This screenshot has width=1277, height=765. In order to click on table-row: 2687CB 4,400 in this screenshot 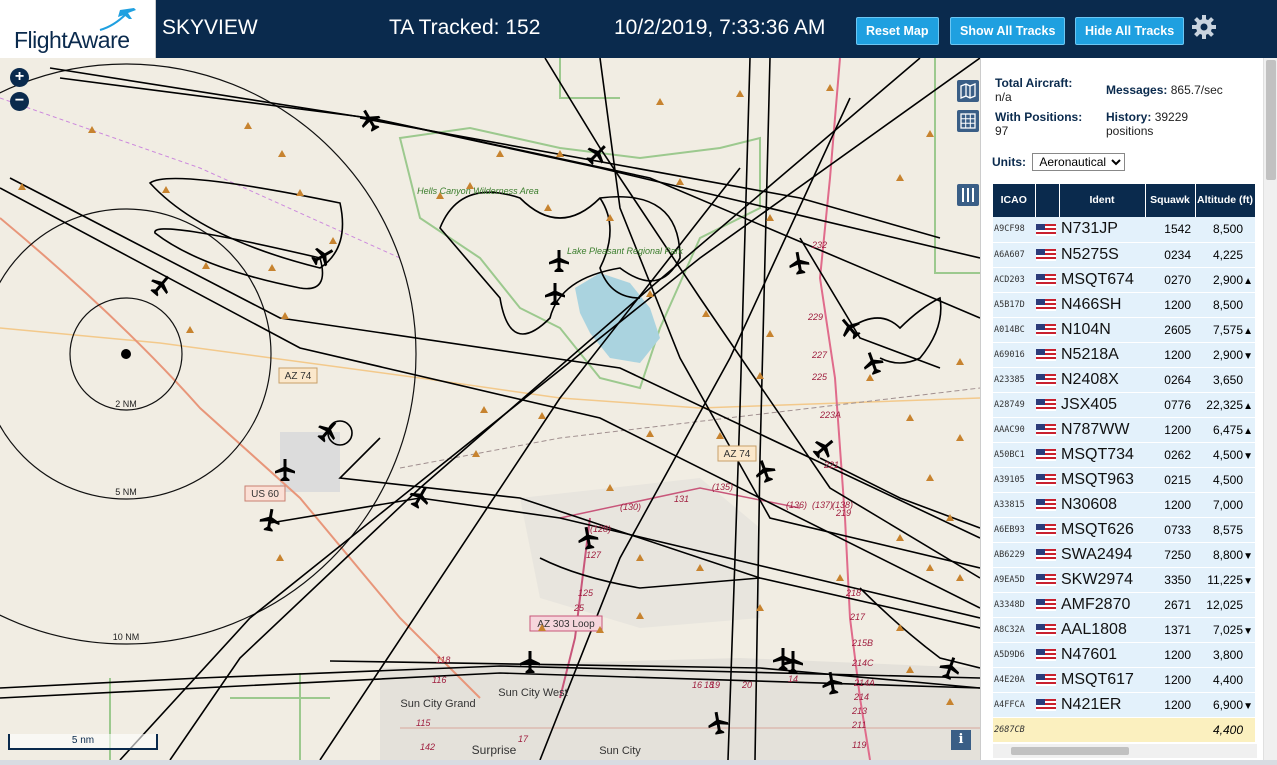, I will do `click(1124, 730)`.